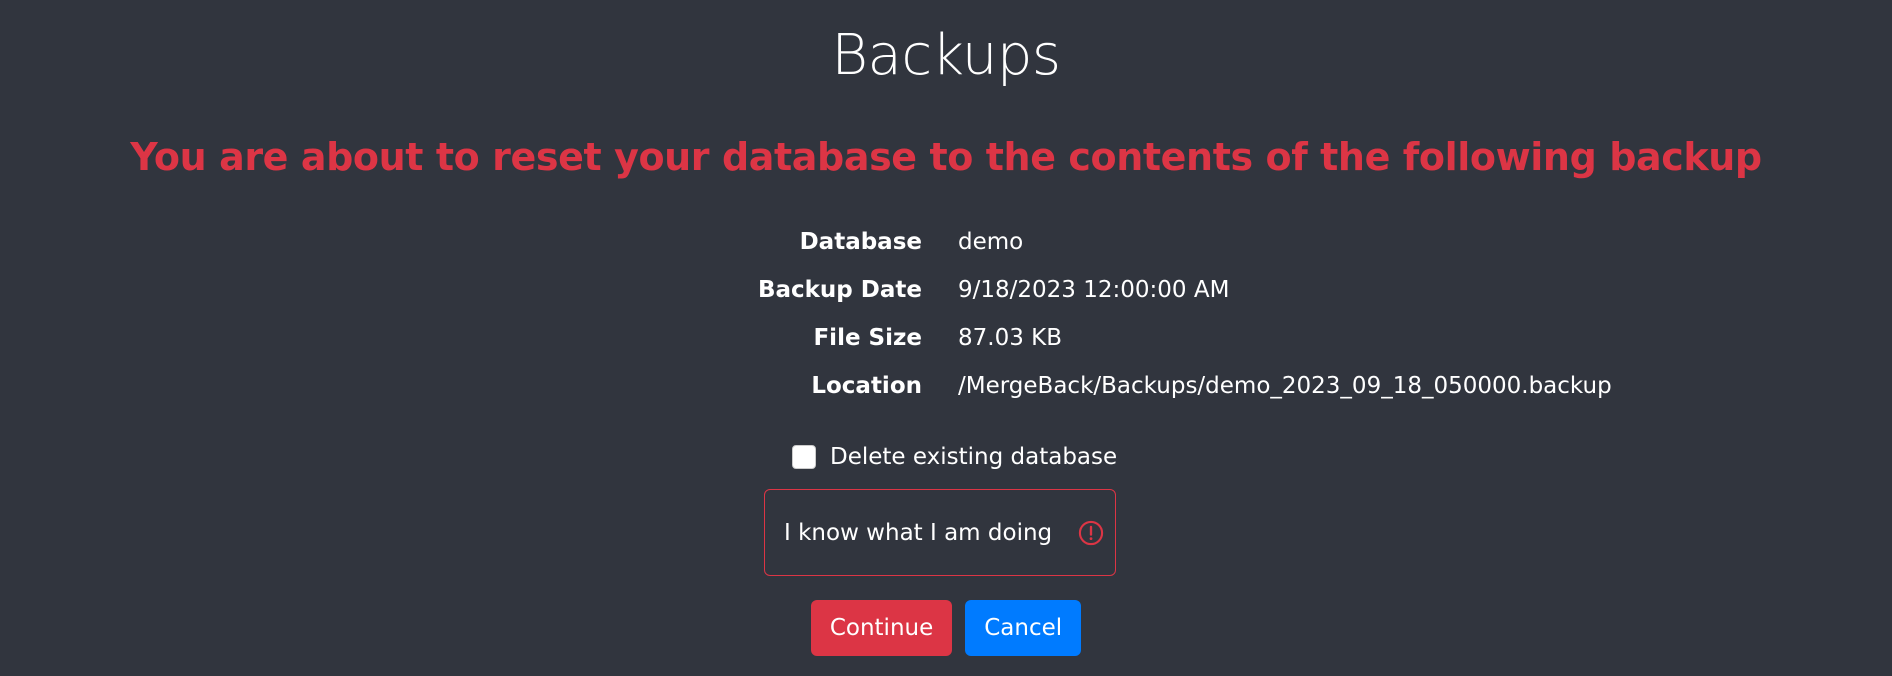 The image size is (1892, 676). What do you see at coordinates (866, 386) in the screenshot?
I see `detail-label: Location` at bounding box center [866, 386].